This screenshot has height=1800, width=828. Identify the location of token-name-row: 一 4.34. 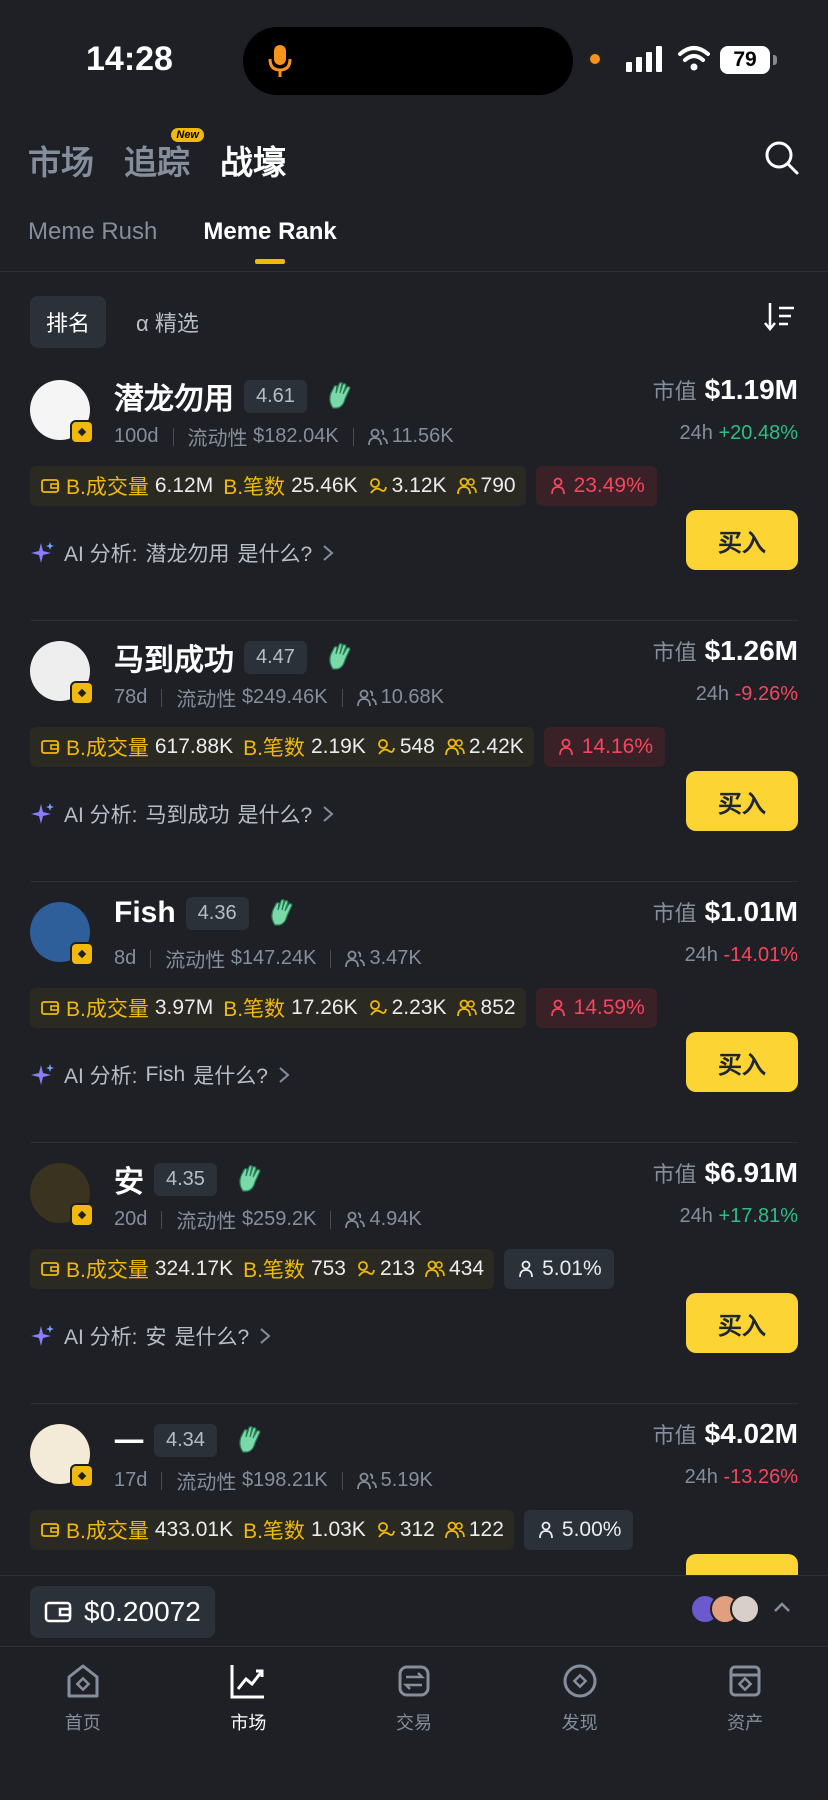
(189, 1440).